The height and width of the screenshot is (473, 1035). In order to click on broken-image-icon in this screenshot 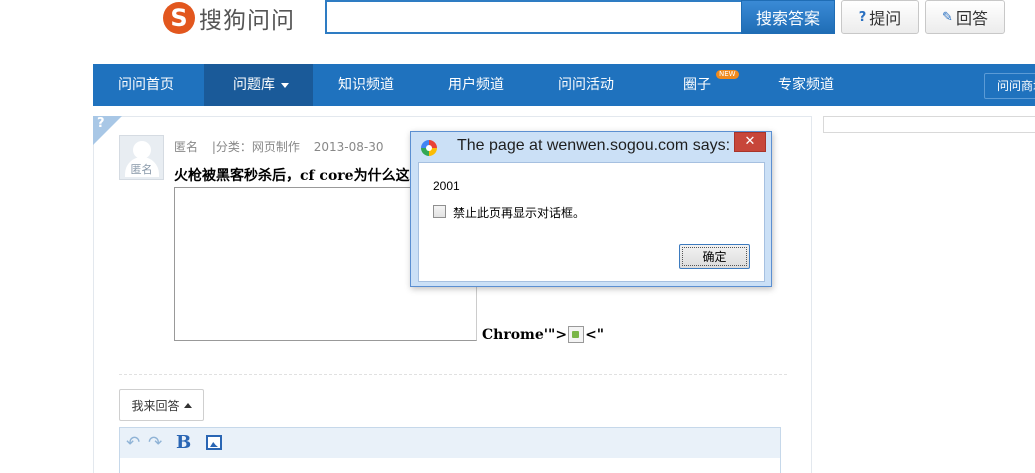, I will do `click(576, 334)`.